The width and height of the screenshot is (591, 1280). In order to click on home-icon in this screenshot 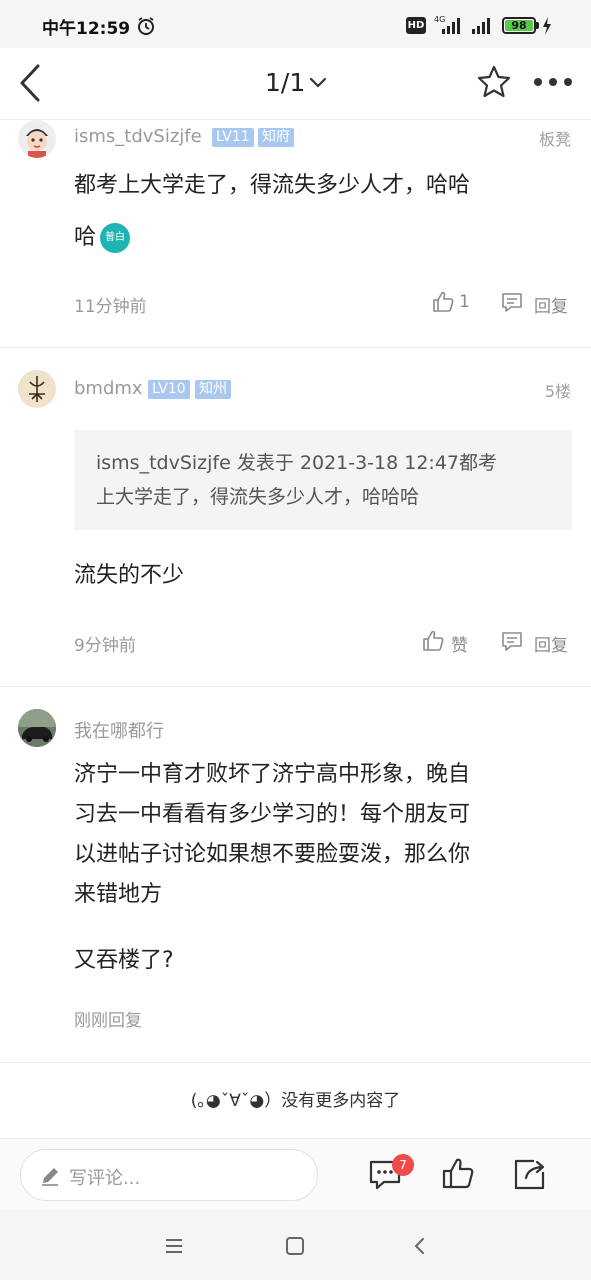, I will do `click(295, 1246)`.